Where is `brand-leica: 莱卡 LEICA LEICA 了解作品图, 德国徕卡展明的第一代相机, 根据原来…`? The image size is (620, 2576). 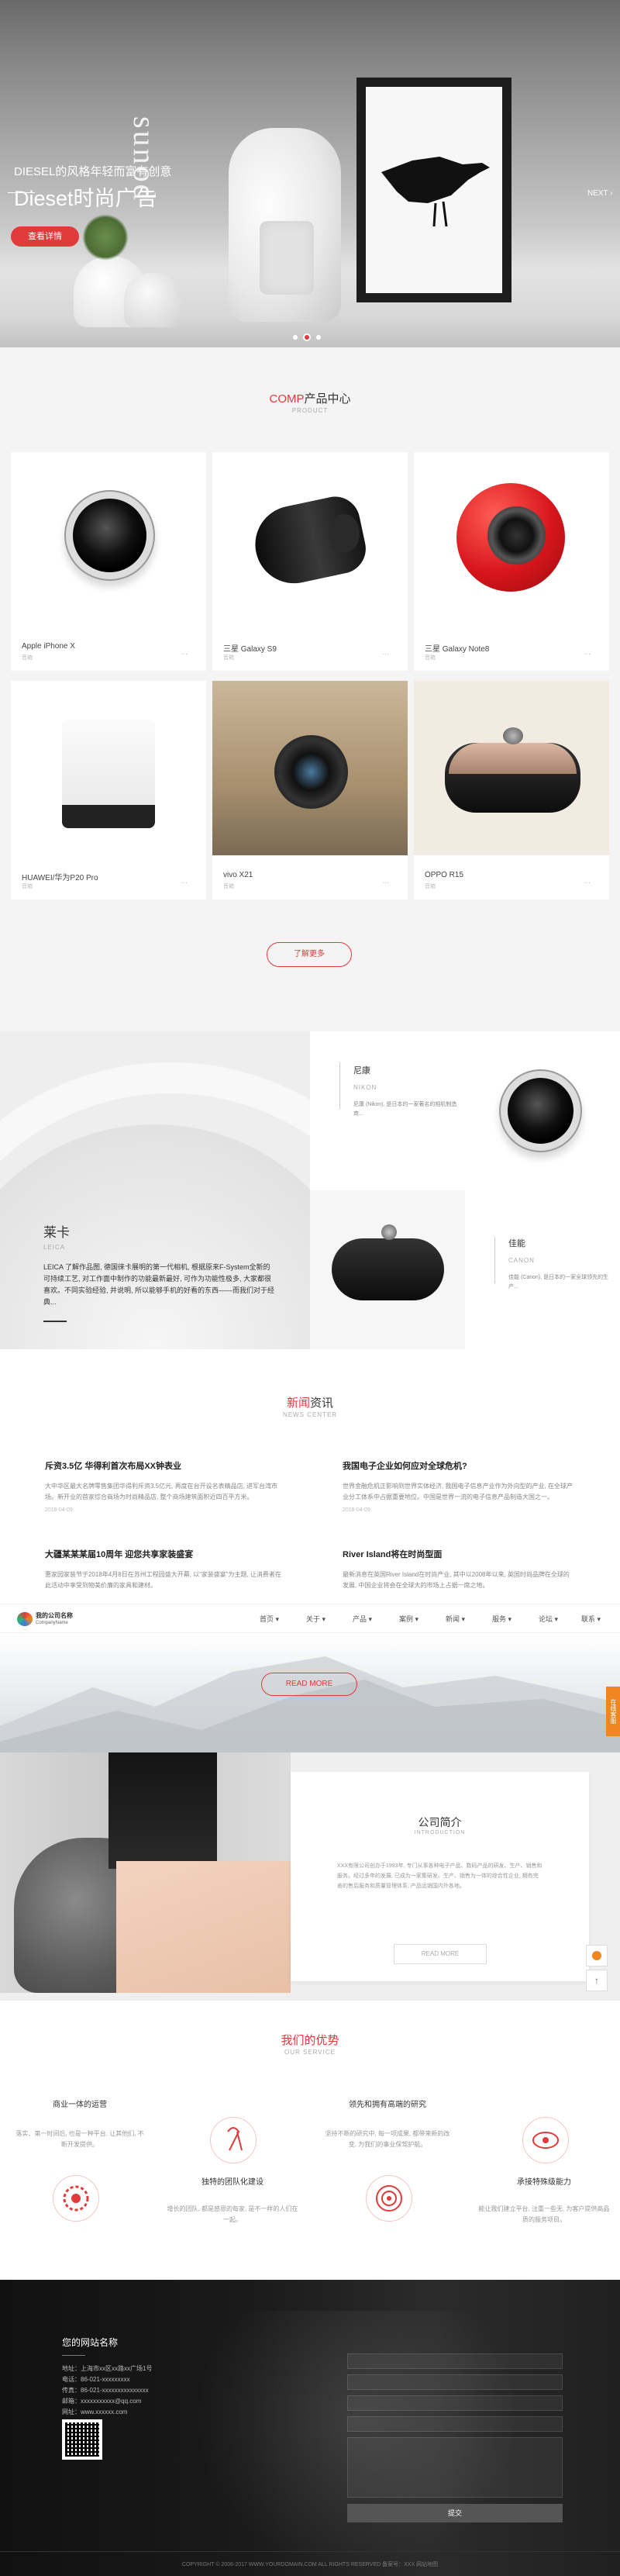 brand-leica: 莱卡 LEICA LEICA 了解作品图, 德国徕卡展明的第一代相机, 根据原来… is located at coordinates (159, 1272).